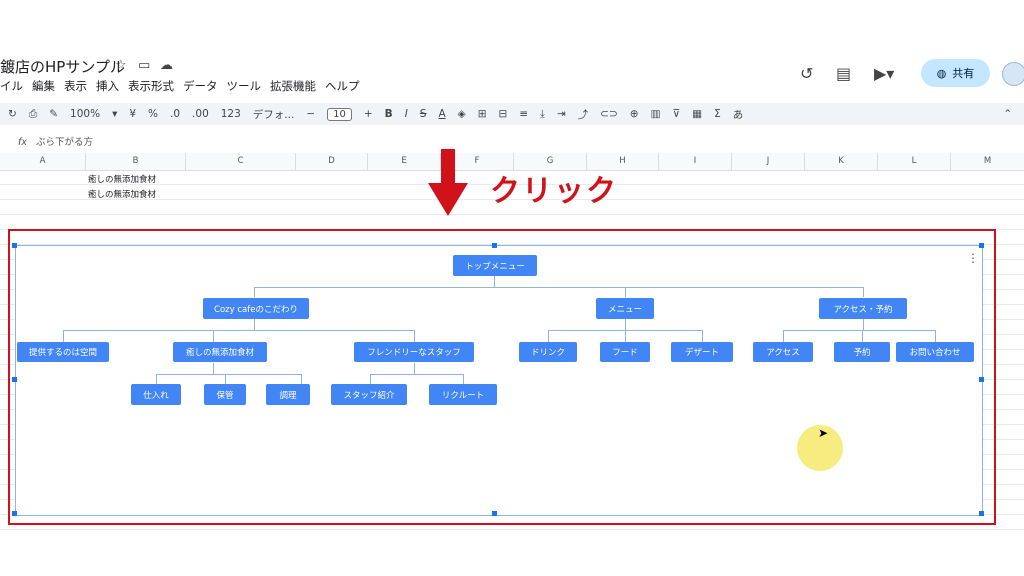 This screenshot has width=1024, height=576. I want to click on column-header-j: J, so click(768, 161).